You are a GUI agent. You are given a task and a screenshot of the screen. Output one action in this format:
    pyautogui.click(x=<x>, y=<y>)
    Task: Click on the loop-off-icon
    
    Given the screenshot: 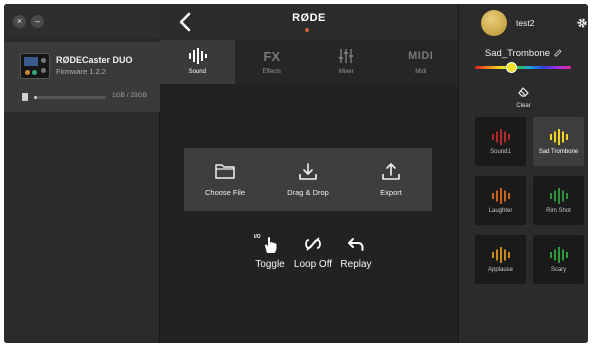 What is the action you would take?
    pyautogui.click(x=313, y=244)
    